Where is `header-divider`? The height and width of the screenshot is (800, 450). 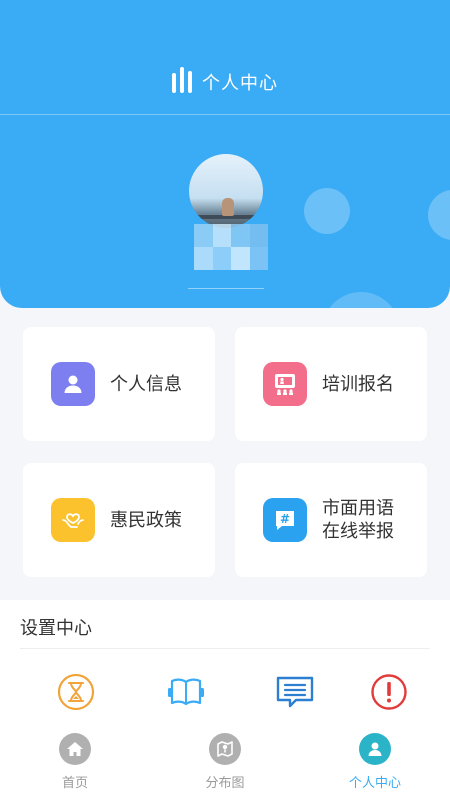
header-divider is located at coordinates (225, 114).